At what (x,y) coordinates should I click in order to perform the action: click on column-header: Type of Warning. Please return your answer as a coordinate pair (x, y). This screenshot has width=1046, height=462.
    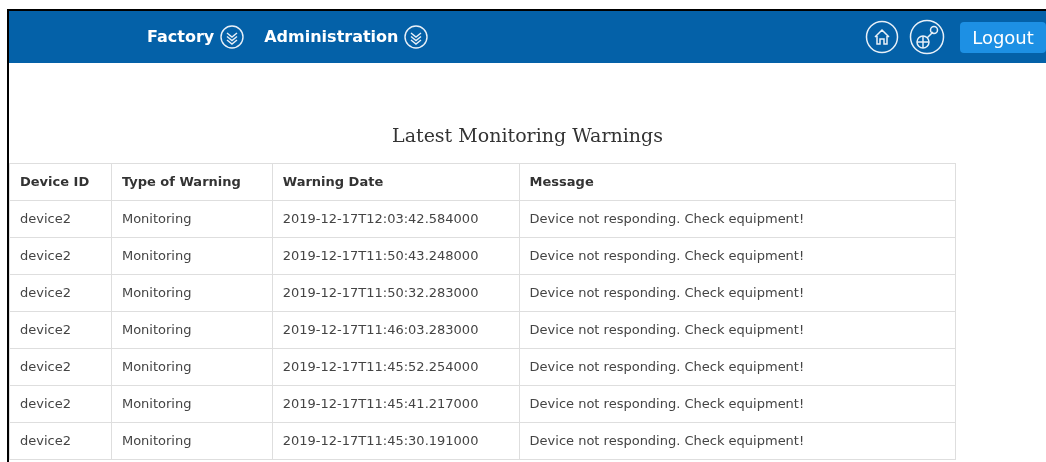
    Looking at the image, I should click on (192, 182).